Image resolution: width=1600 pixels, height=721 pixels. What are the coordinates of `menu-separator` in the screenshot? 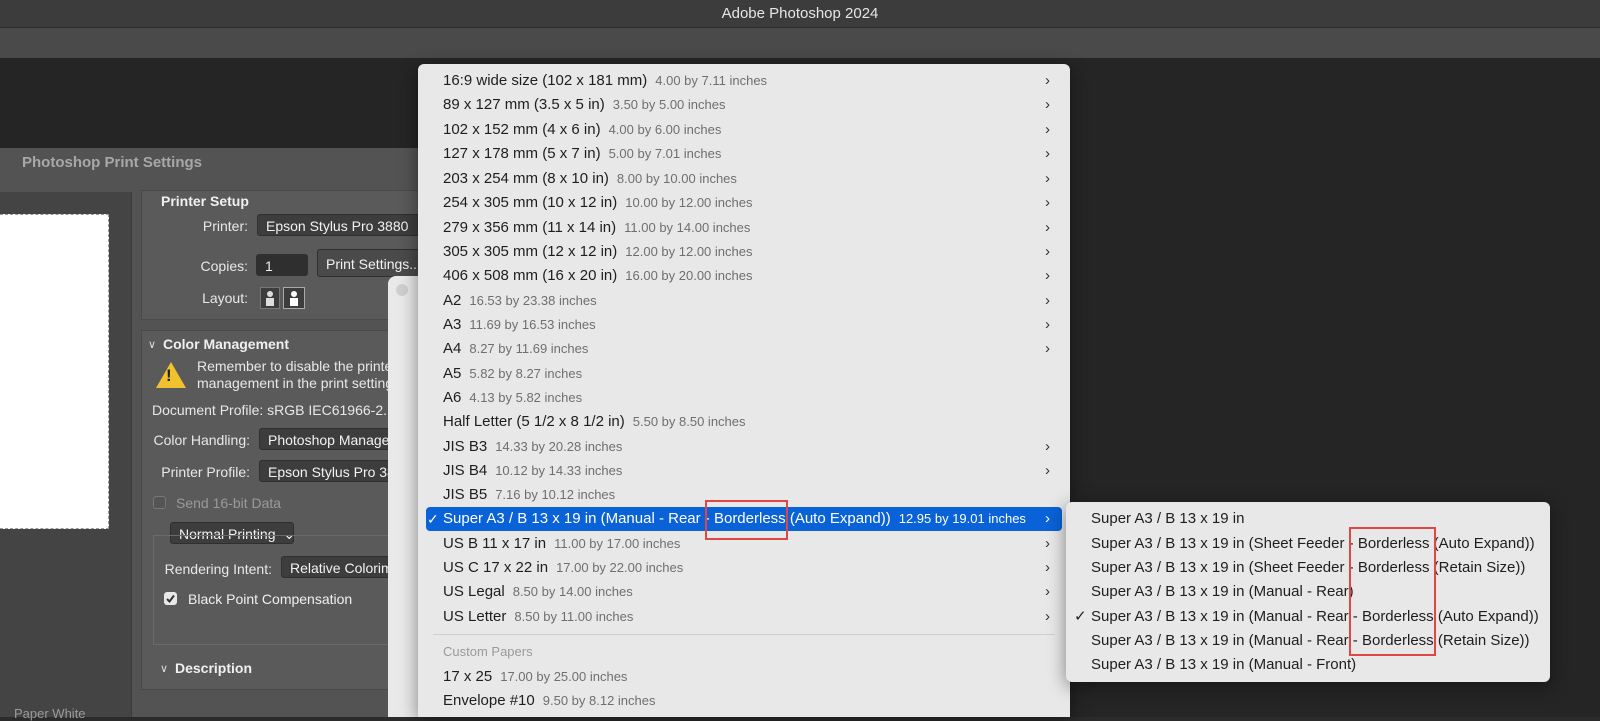 It's located at (744, 634).